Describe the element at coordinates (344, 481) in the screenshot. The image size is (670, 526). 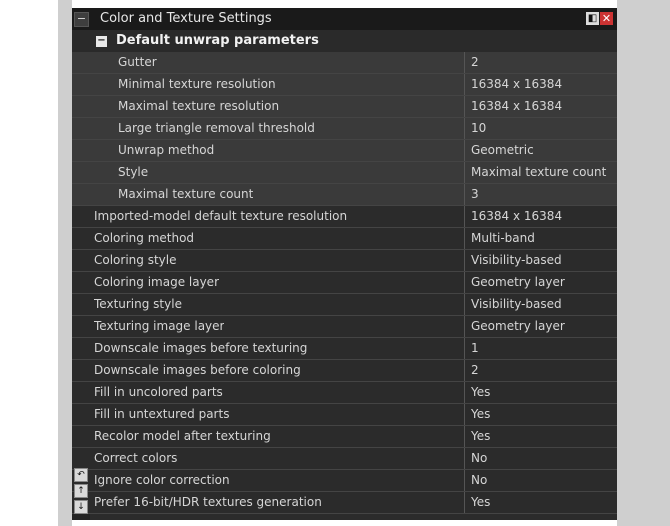
I see `property-row: Ignore color correction No` at that location.